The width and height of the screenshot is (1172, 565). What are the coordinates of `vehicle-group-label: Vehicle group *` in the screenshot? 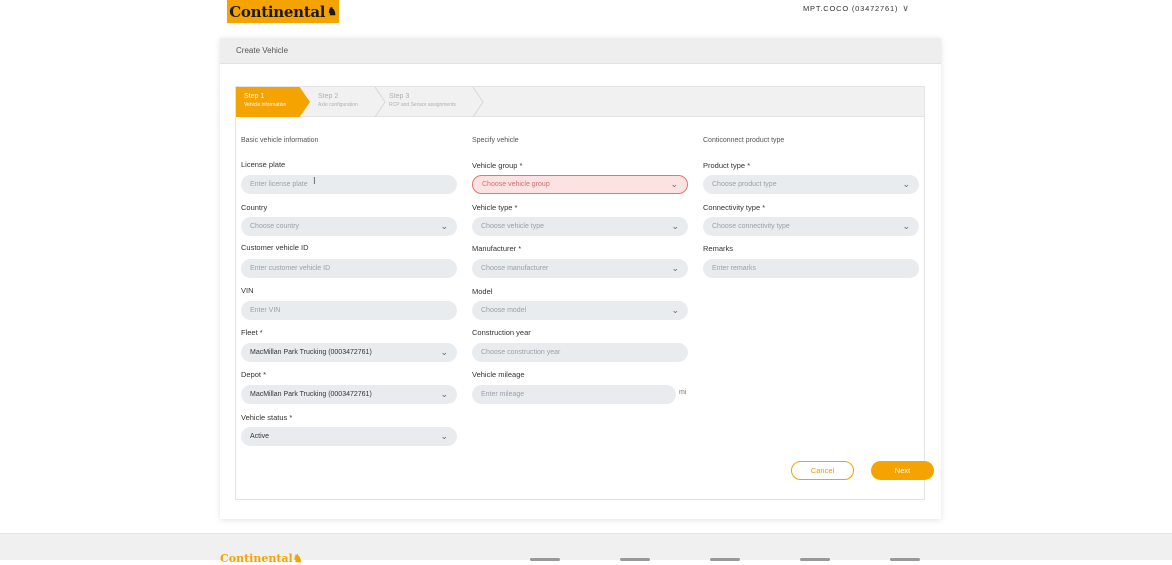 It's located at (497, 165).